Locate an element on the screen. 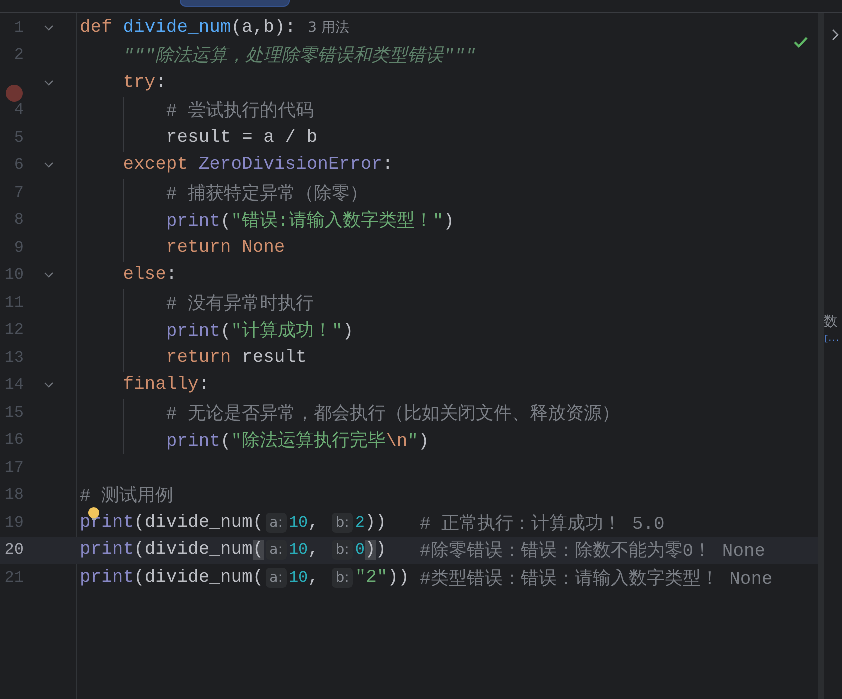 This screenshot has width=842, height=699. code-line: """除法运算，处理除零错误和类型错误""" is located at coordinates (299, 56).